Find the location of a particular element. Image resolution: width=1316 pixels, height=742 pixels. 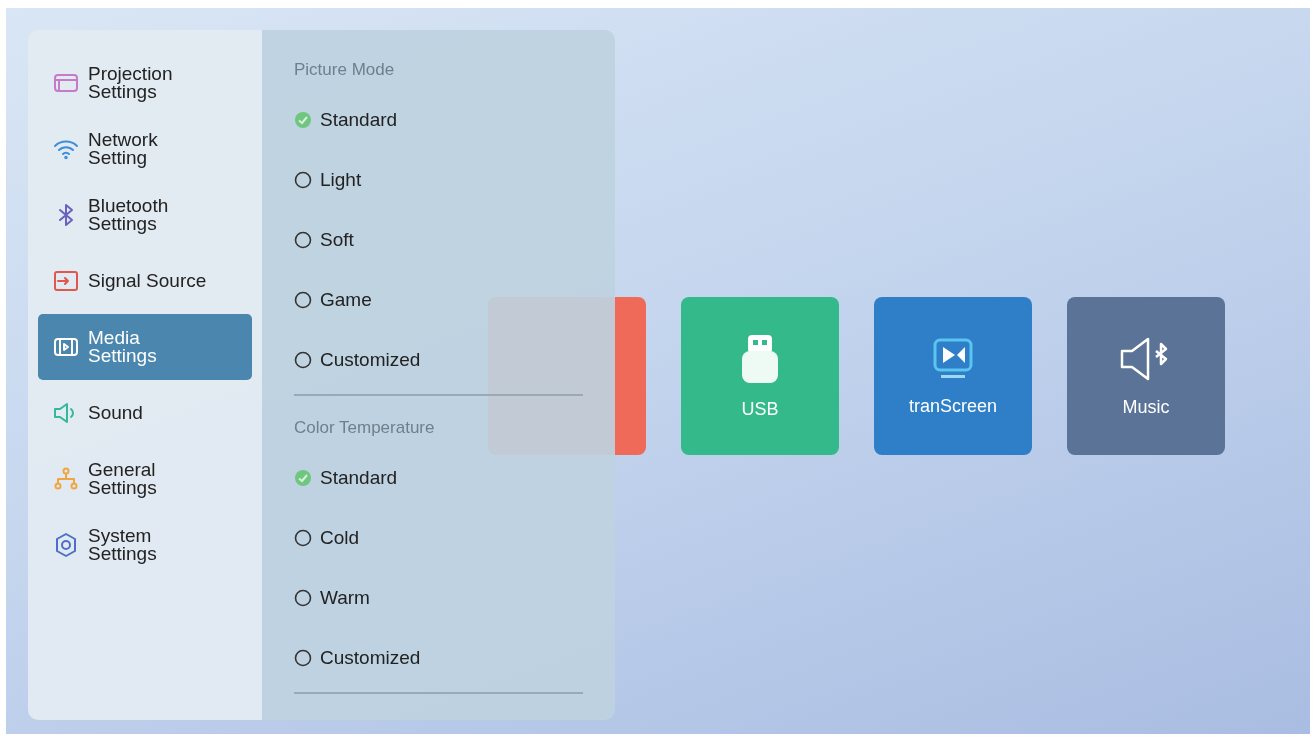

sidebar-item: Network Setting is located at coordinates (145, 149).